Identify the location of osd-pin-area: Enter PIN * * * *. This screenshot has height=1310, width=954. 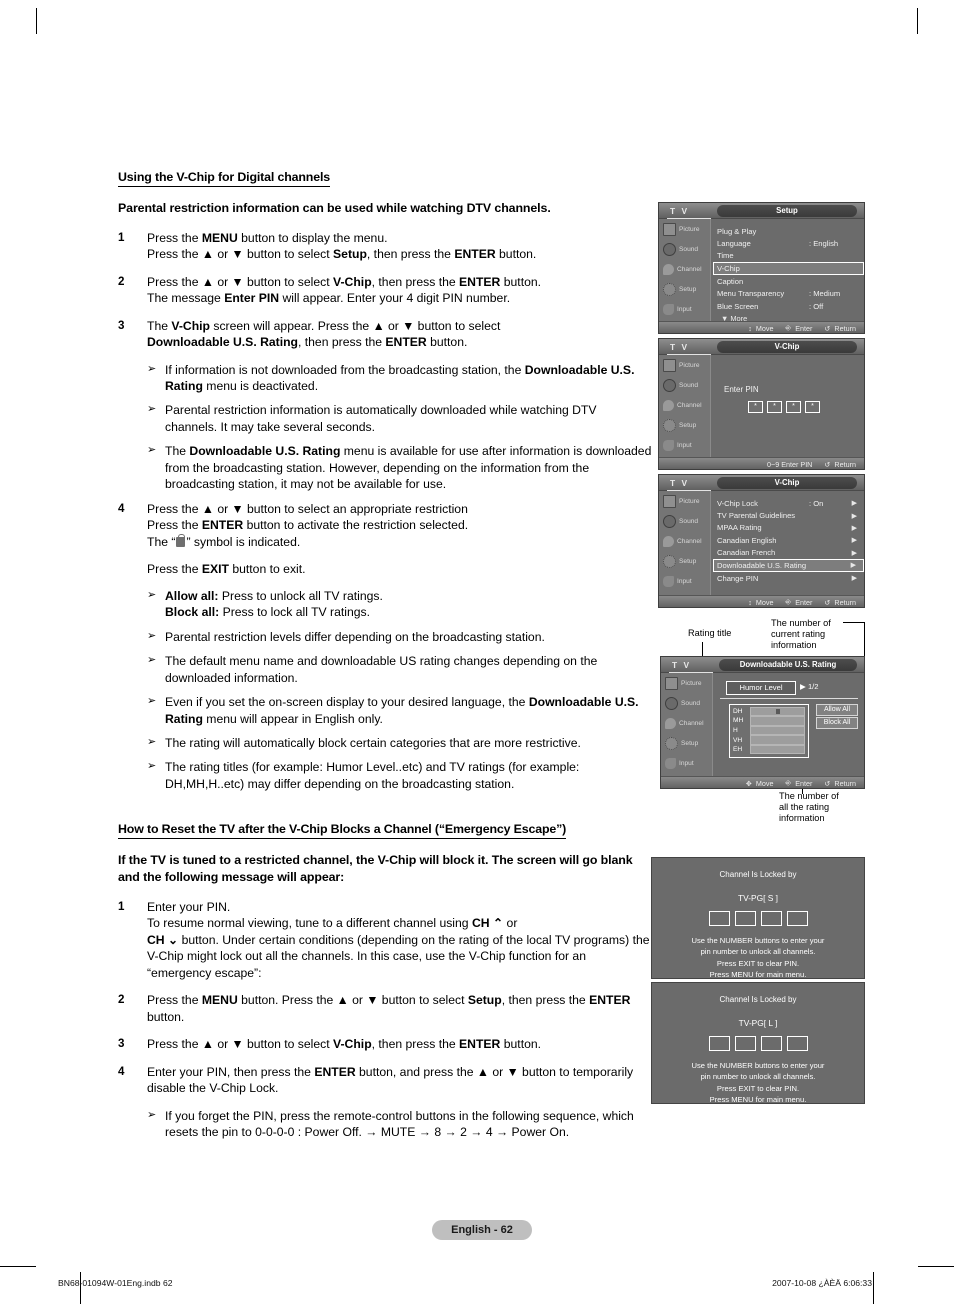
(787, 412).